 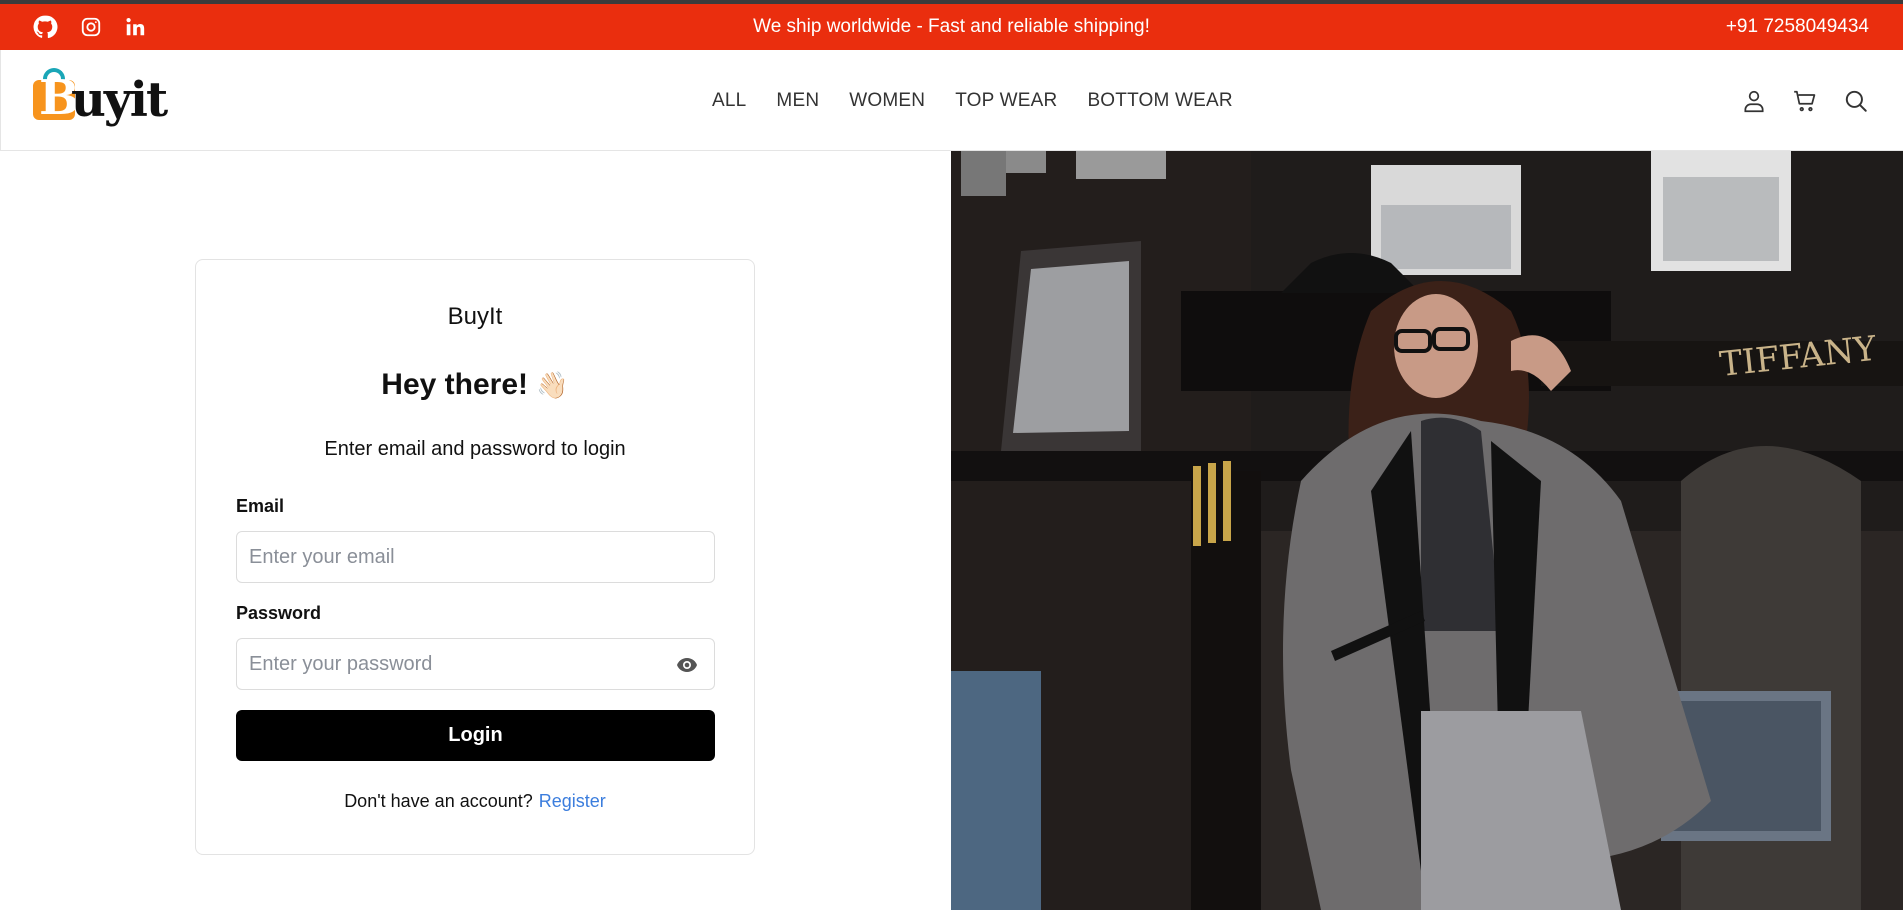 I want to click on form-subtitle: Enter email and password to login, so click(x=475, y=449).